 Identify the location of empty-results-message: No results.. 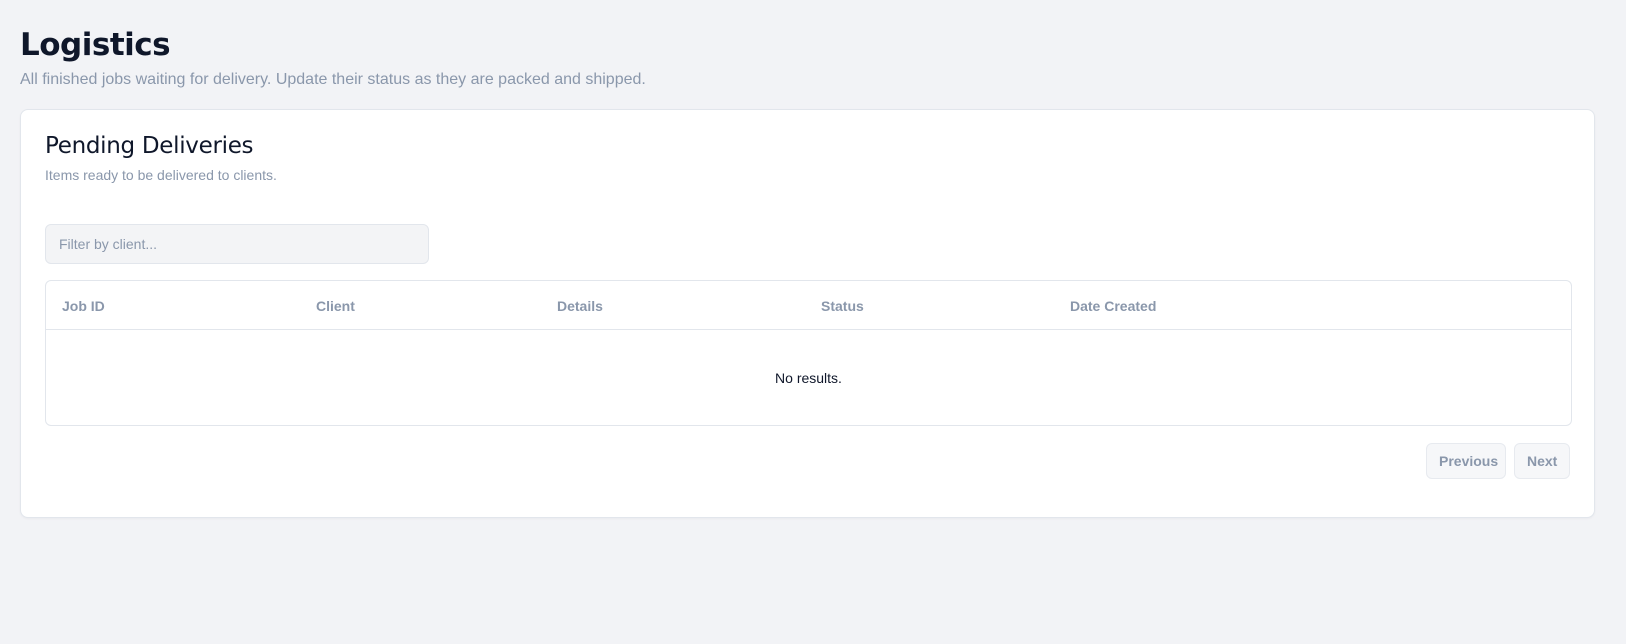
(808, 377).